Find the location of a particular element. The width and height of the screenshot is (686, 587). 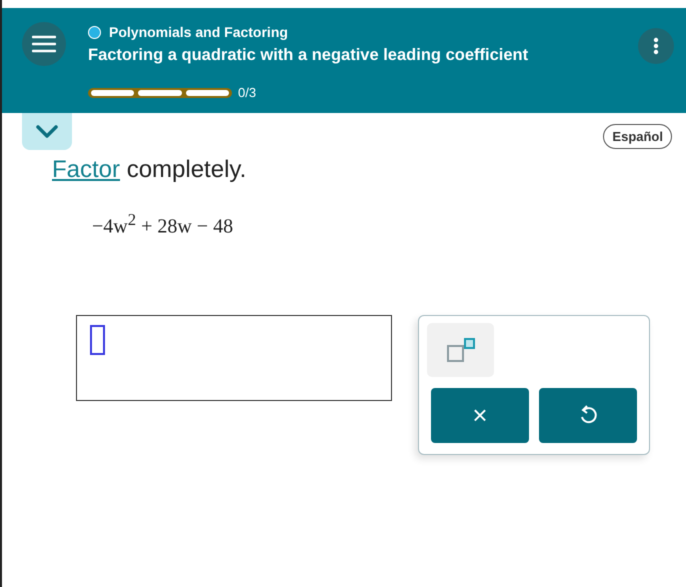

more-options-button is located at coordinates (656, 46).